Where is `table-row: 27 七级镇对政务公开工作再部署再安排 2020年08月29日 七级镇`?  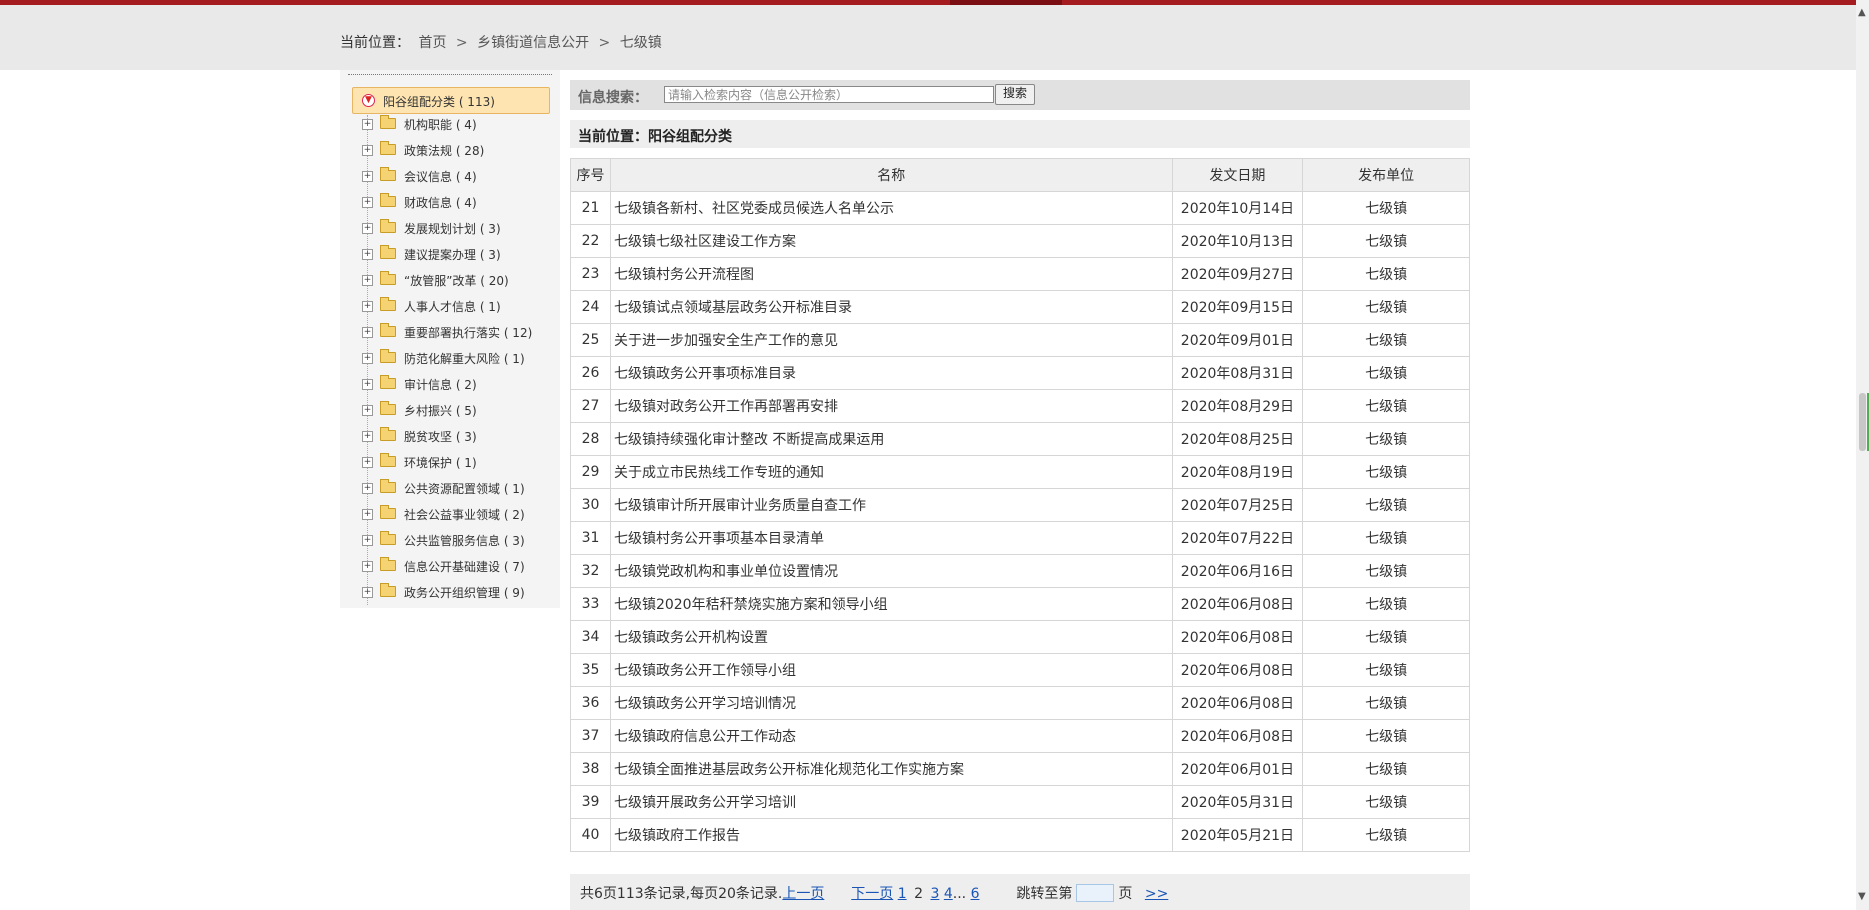
table-row: 27 七级镇对政务公开工作再部署再安排 2020年08月29日 七级镇 is located at coordinates (1020, 406).